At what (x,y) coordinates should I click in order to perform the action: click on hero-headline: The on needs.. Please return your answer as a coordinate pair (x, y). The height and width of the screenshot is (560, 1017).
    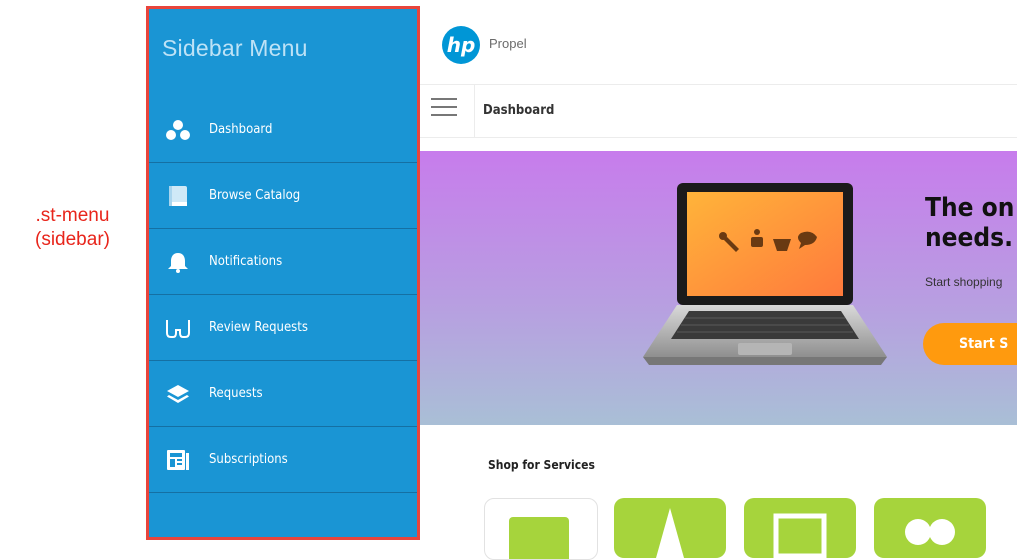
    Looking at the image, I should click on (969, 223).